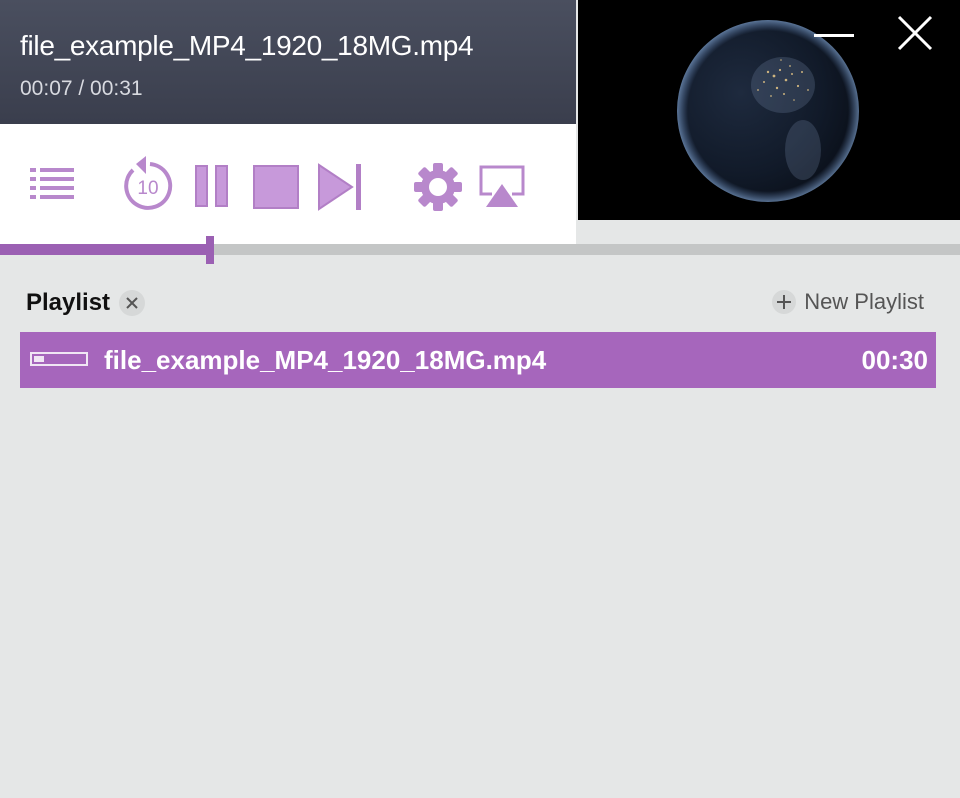  I want to click on playlist-toggle-button, so click(52, 186).